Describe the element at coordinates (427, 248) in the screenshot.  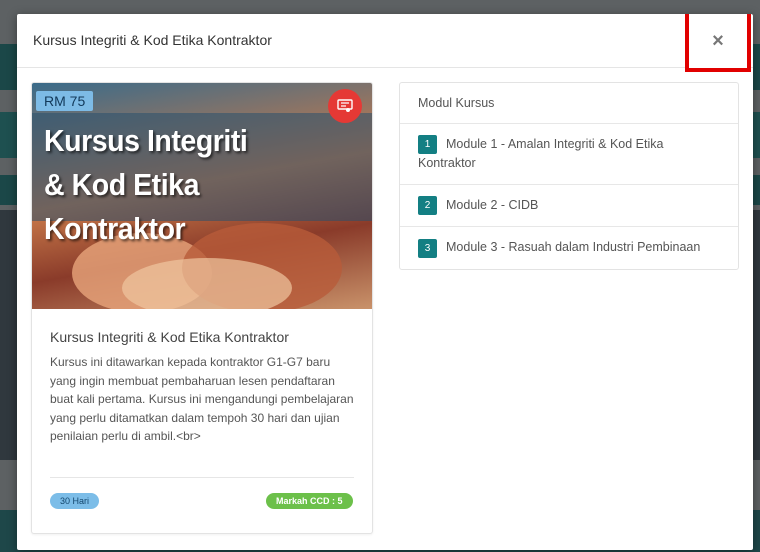
I see `module-number-badge: 3` at that location.